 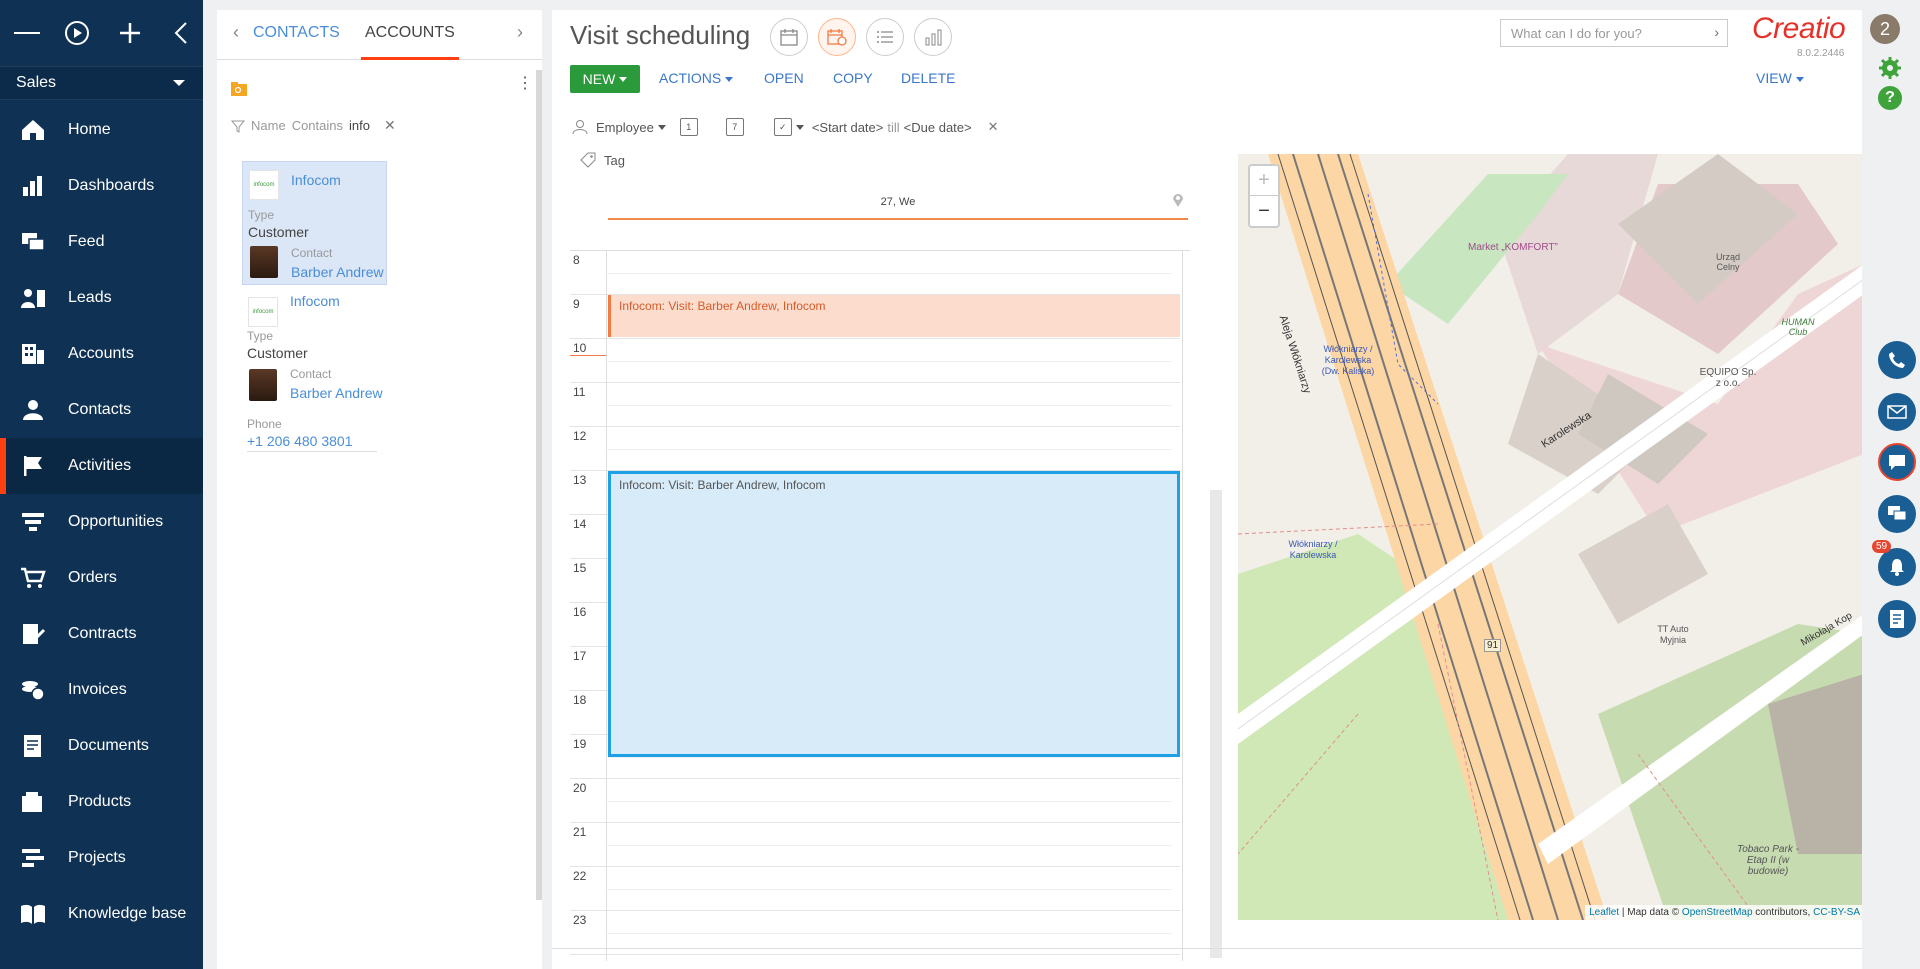 I want to click on divider, so click(x=1207, y=948).